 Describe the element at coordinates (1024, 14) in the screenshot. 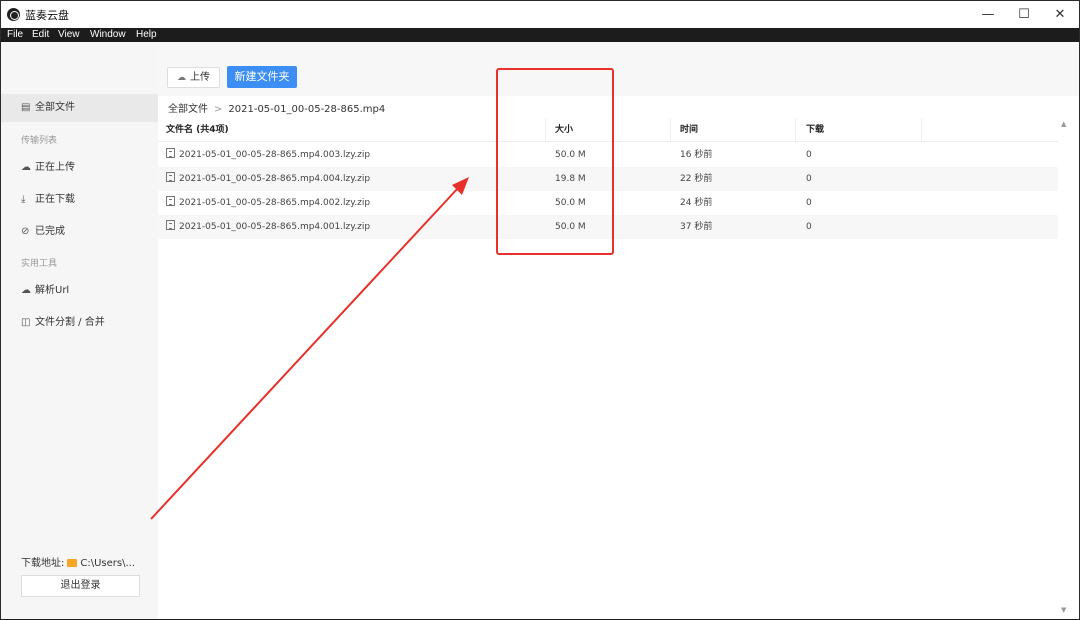

I see `maximize-button: ☐` at that location.